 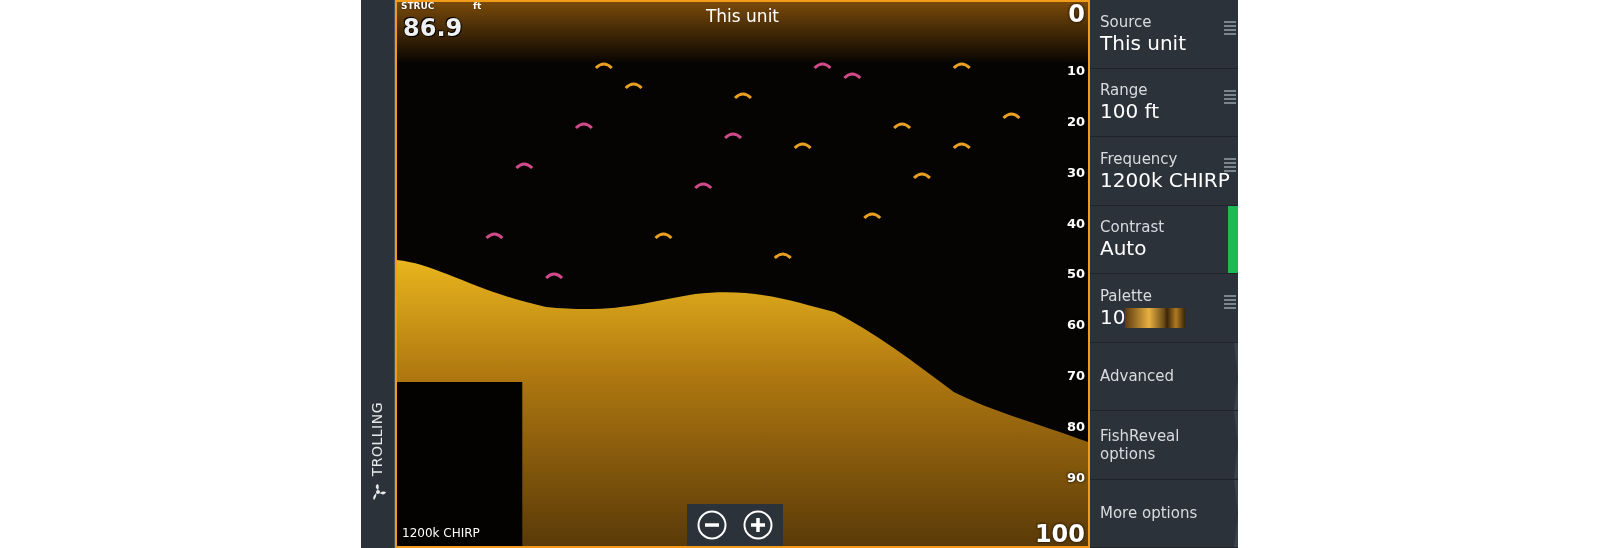 I want to click on menu-label: Frequency, so click(x=1139, y=158).